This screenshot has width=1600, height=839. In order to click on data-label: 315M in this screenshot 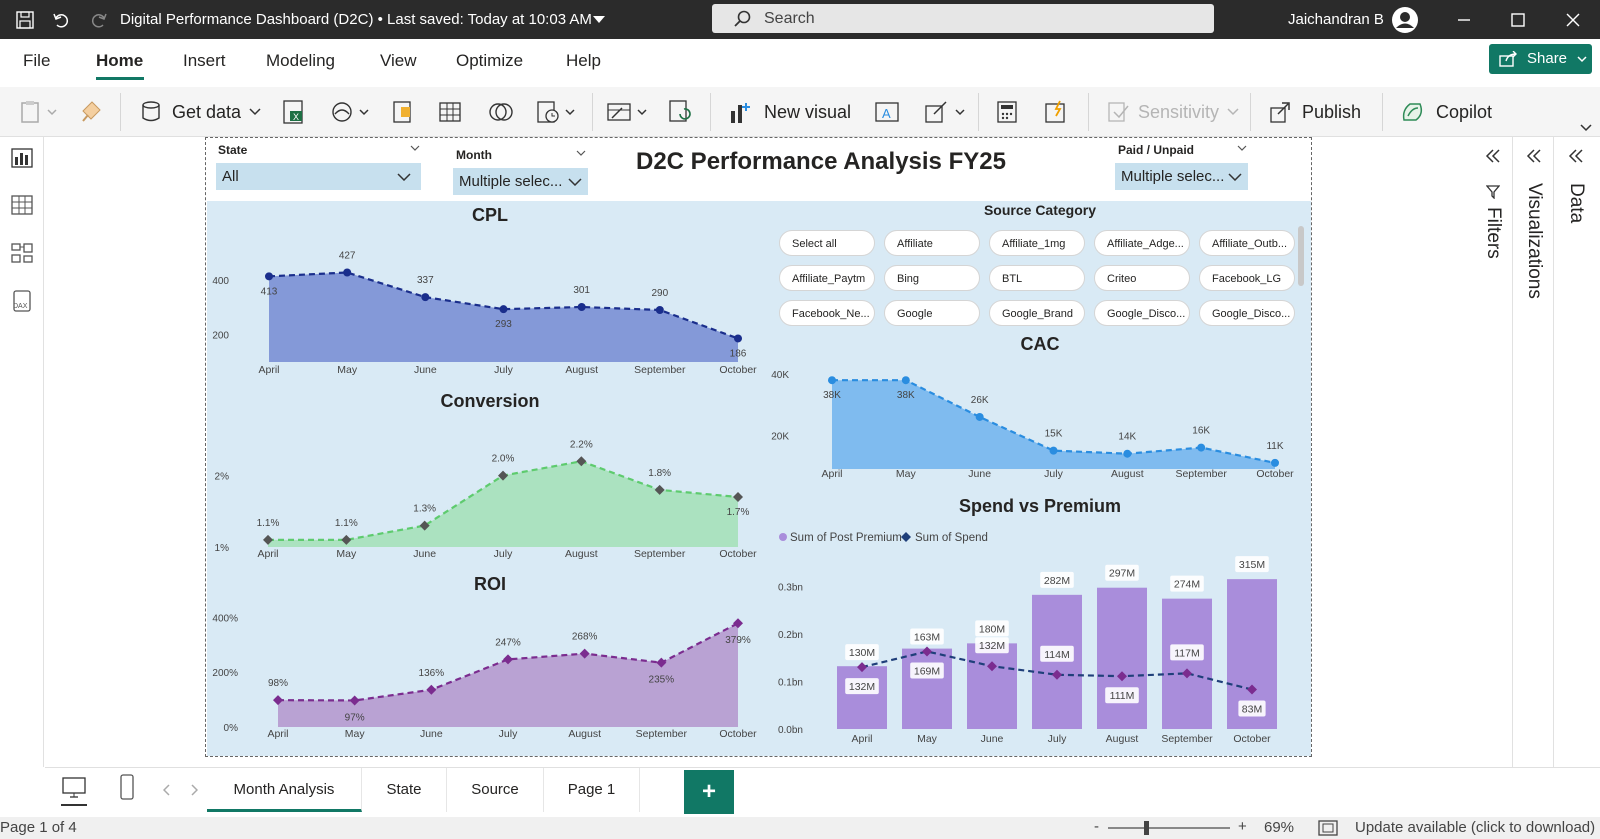, I will do `click(1252, 565)`.